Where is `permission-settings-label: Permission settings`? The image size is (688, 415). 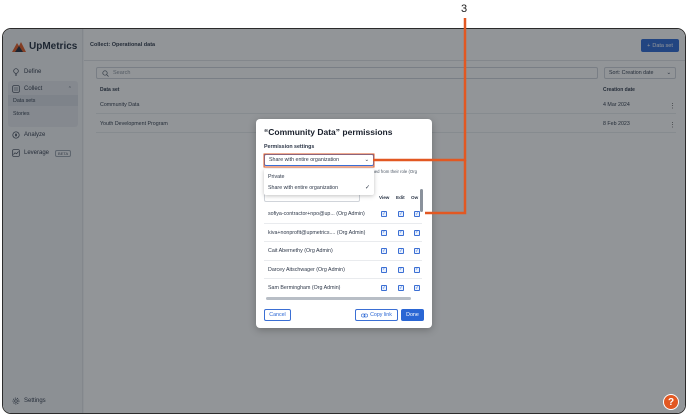 permission-settings-label: Permission settings is located at coordinates (289, 147).